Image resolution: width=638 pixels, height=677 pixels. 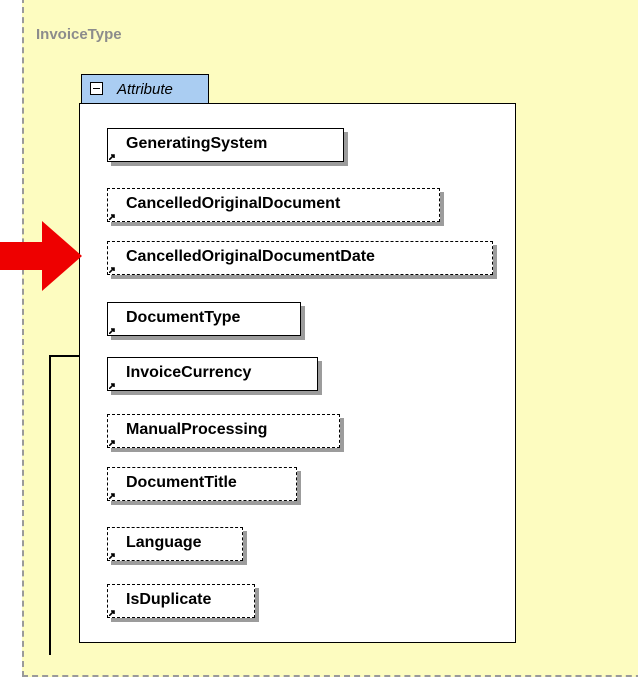 I want to click on attribute-label: CancelledOriginalDocument, so click(x=233, y=203).